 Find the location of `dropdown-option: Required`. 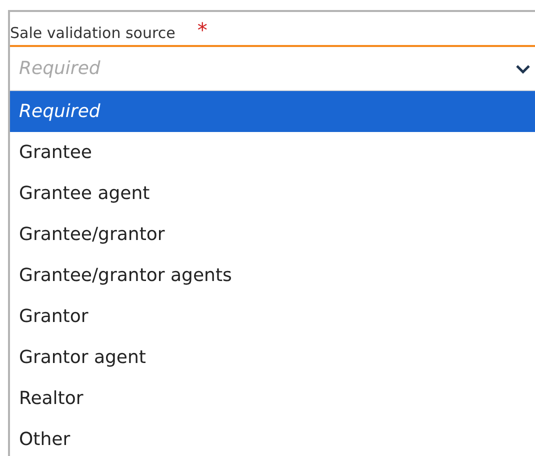

dropdown-option: Required is located at coordinates (272, 111).